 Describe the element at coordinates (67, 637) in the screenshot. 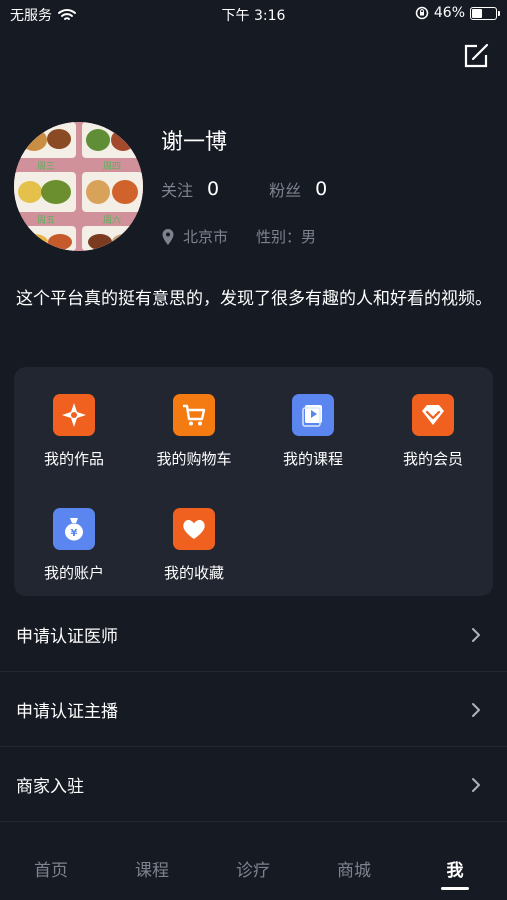

I see `menu-item-label: 申请认证医师` at that location.